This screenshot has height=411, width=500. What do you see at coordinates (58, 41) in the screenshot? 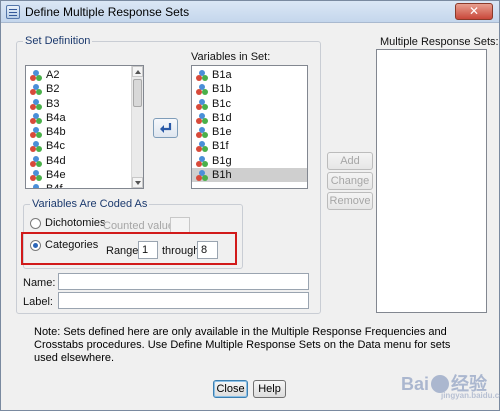
I see `set-definition-title: Set Definition` at bounding box center [58, 41].